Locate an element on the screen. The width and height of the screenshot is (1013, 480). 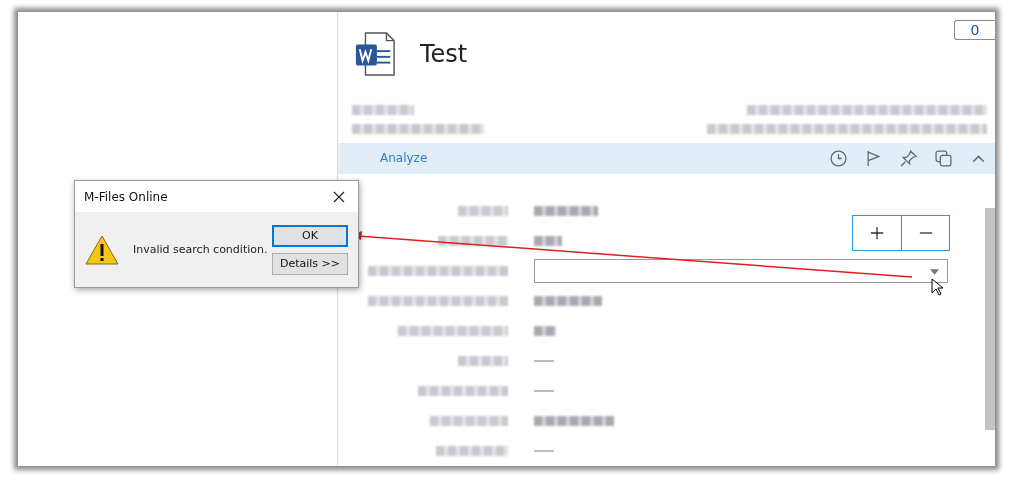
dropdown-arrow-icon is located at coordinates (934, 272).